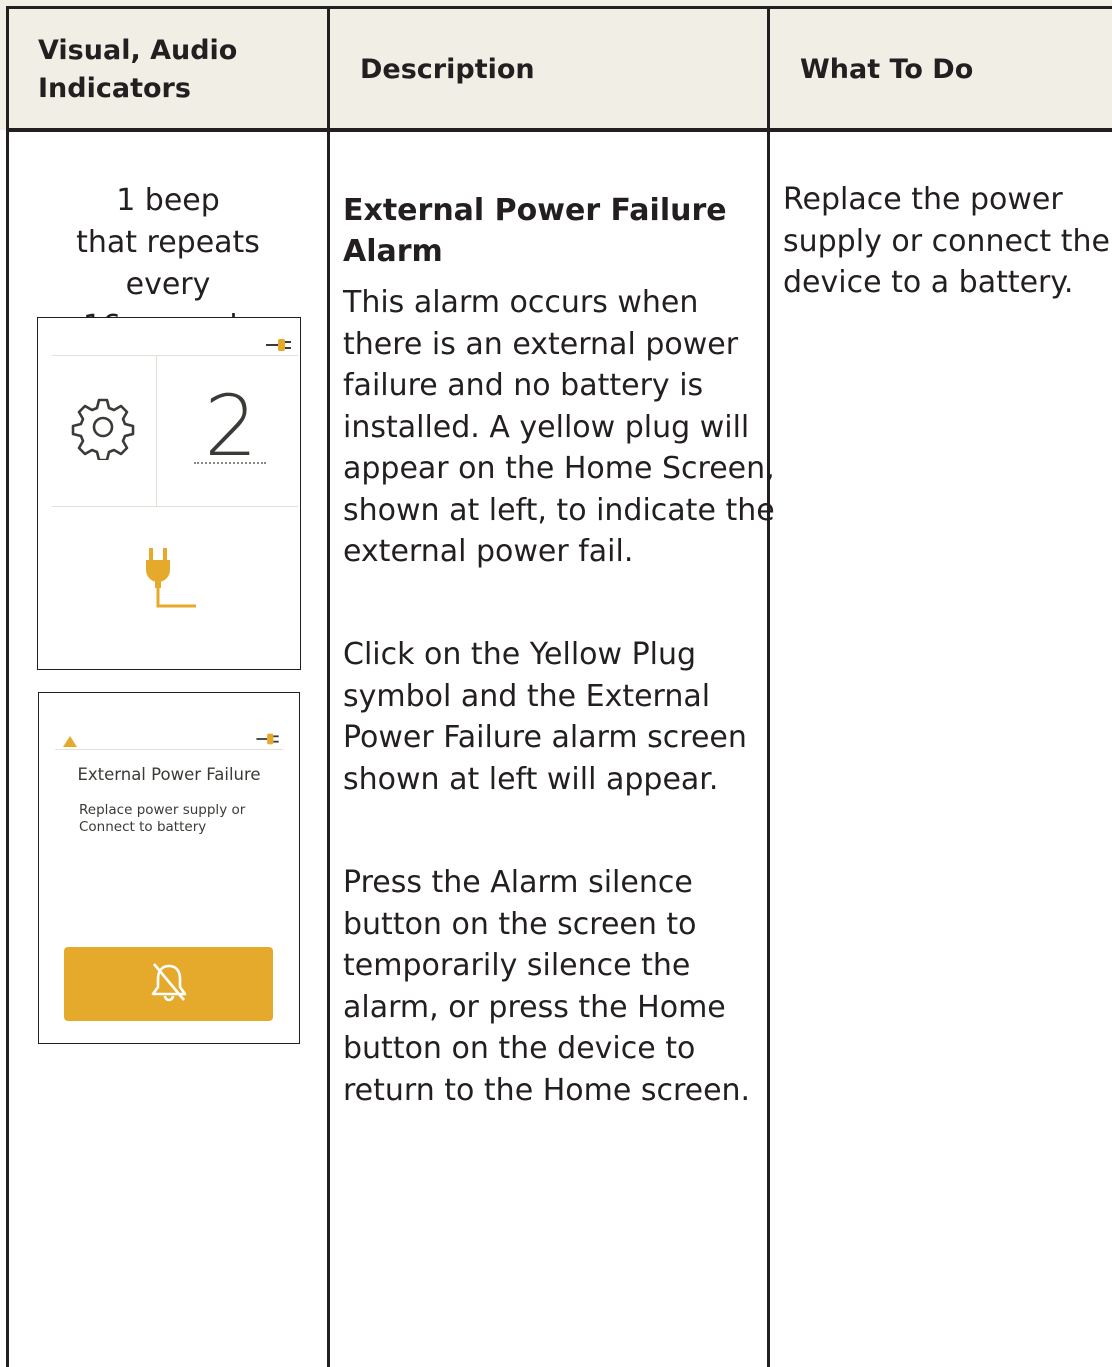 This screenshot has height=1367, width=1112. I want to click on table-top-rule, so click(559, 7).